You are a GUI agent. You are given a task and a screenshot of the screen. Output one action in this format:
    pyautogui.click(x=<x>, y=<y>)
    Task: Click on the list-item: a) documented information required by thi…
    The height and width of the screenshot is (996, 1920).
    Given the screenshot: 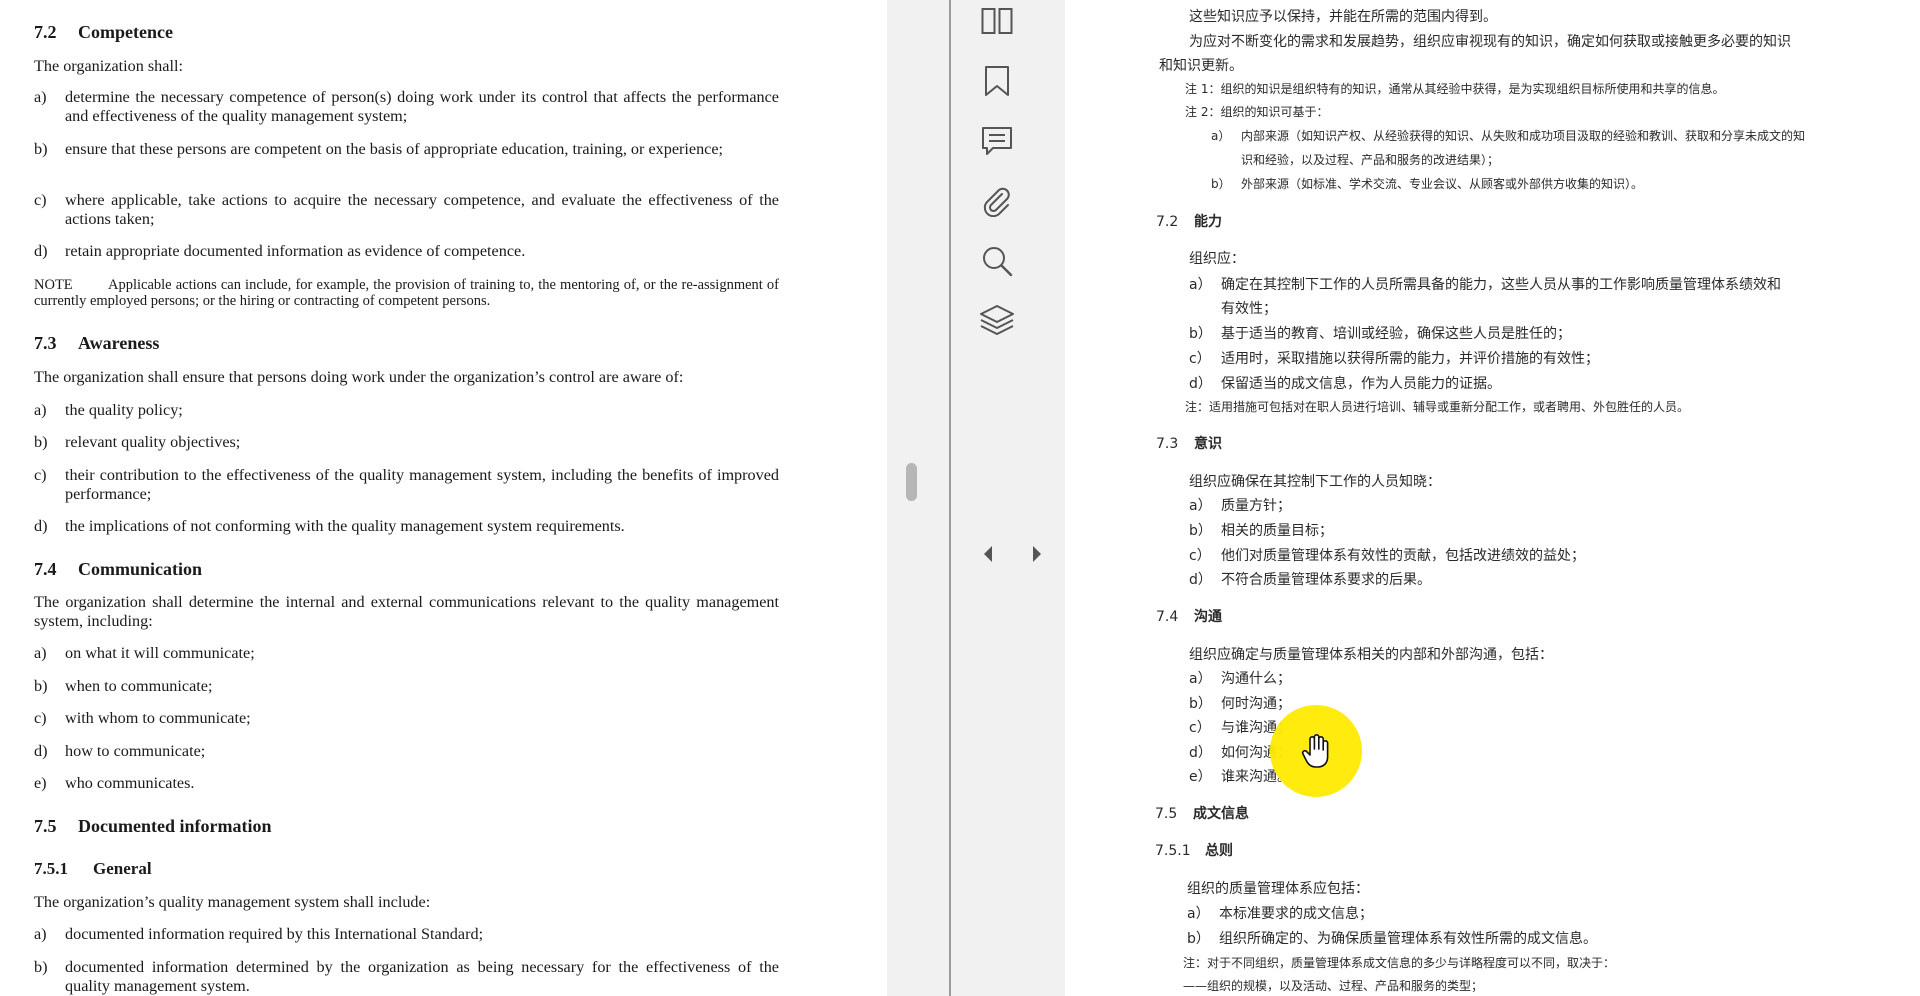 What is the action you would take?
    pyautogui.click(x=259, y=934)
    